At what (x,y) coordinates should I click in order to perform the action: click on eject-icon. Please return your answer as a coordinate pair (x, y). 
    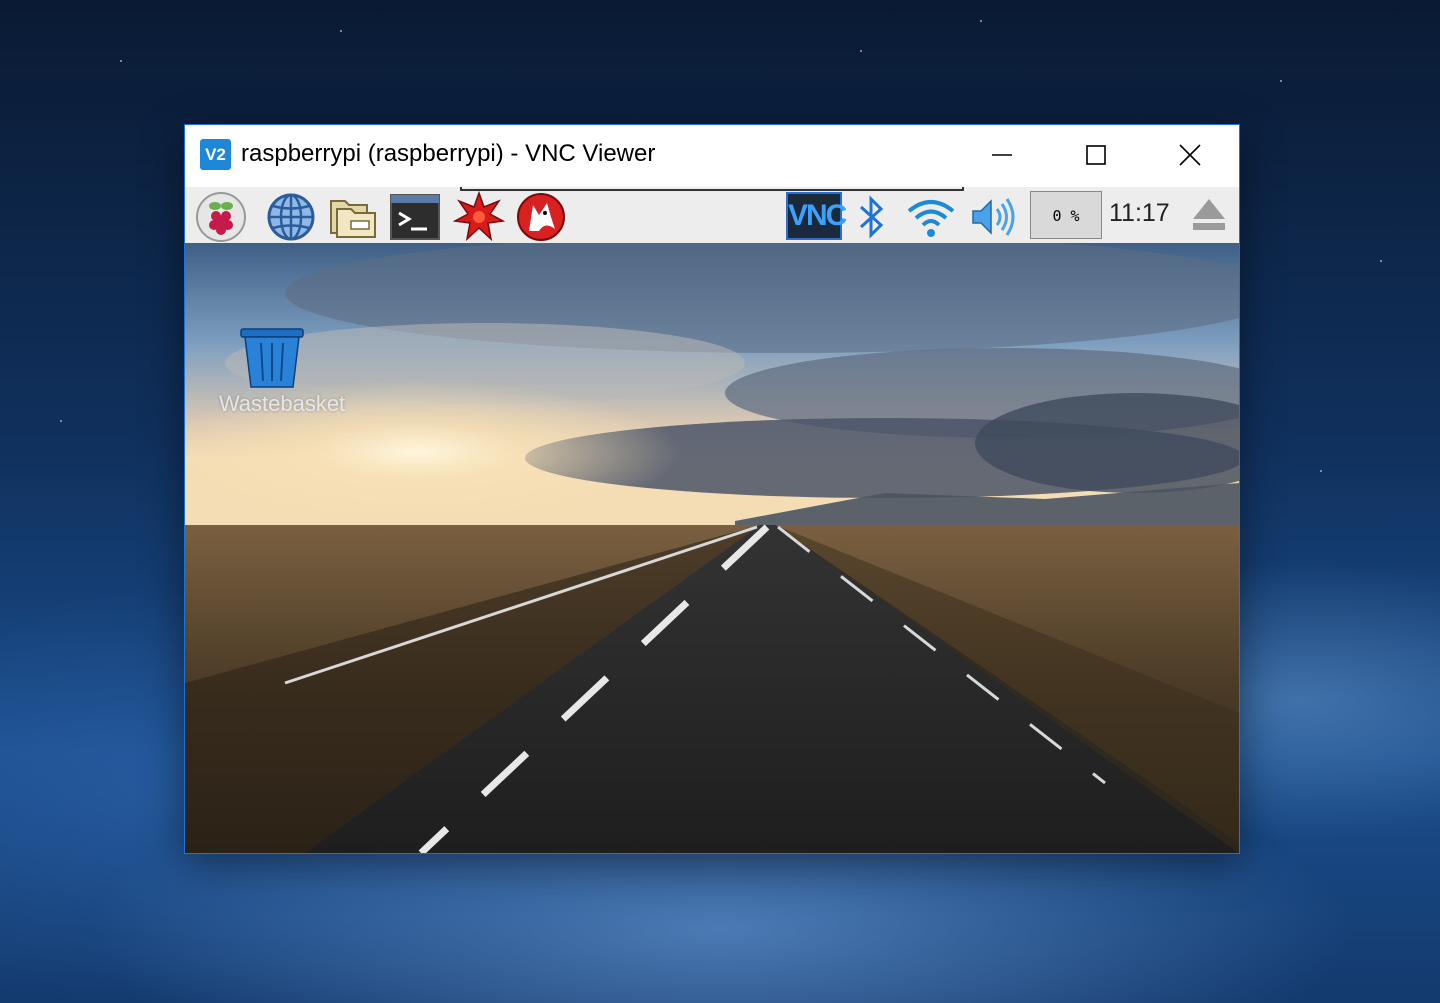
    Looking at the image, I should click on (1209, 214).